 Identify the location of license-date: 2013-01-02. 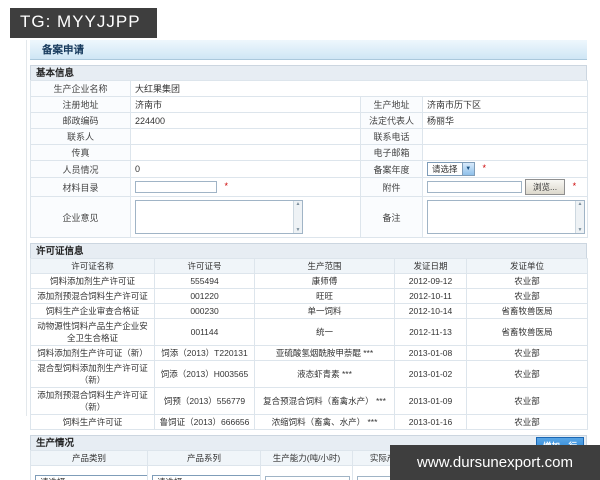
(430, 374).